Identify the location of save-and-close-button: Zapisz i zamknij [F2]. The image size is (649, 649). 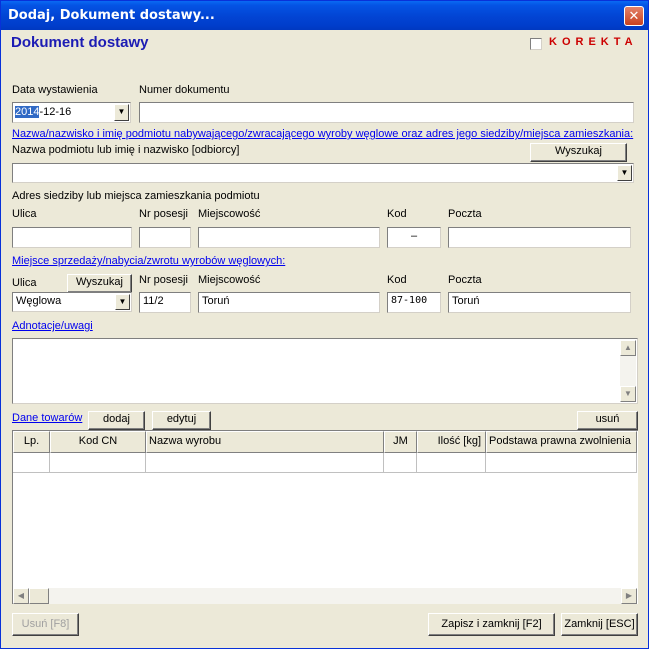
(491, 624).